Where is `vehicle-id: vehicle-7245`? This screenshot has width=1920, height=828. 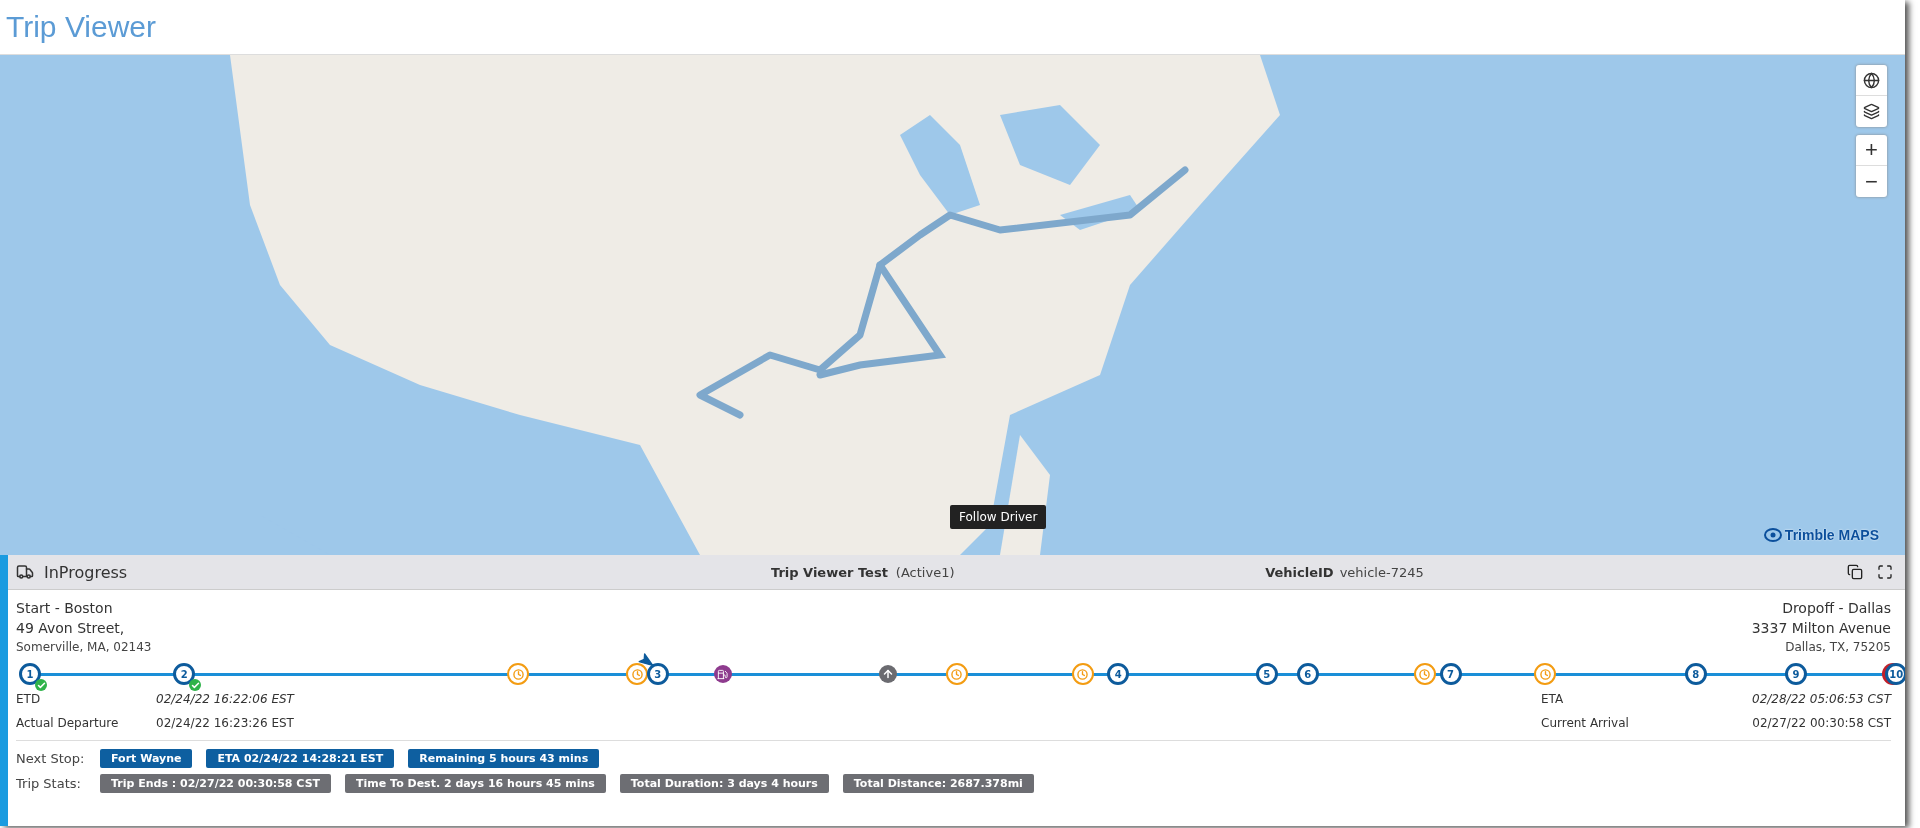
vehicle-id: vehicle-7245 is located at coordinates (1381, 572).